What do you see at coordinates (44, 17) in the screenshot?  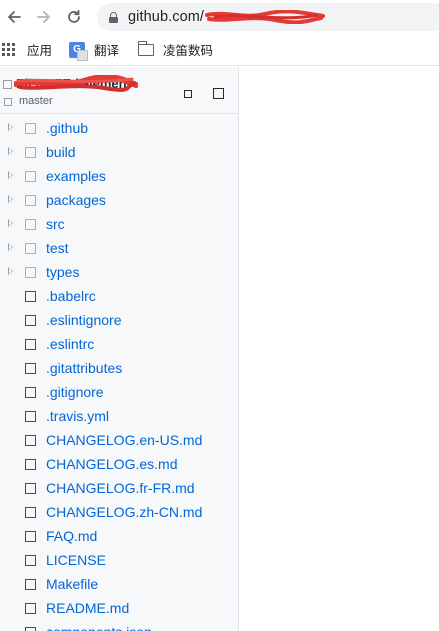 I see `arrow-right-icon` at bounding box center [44, 17].